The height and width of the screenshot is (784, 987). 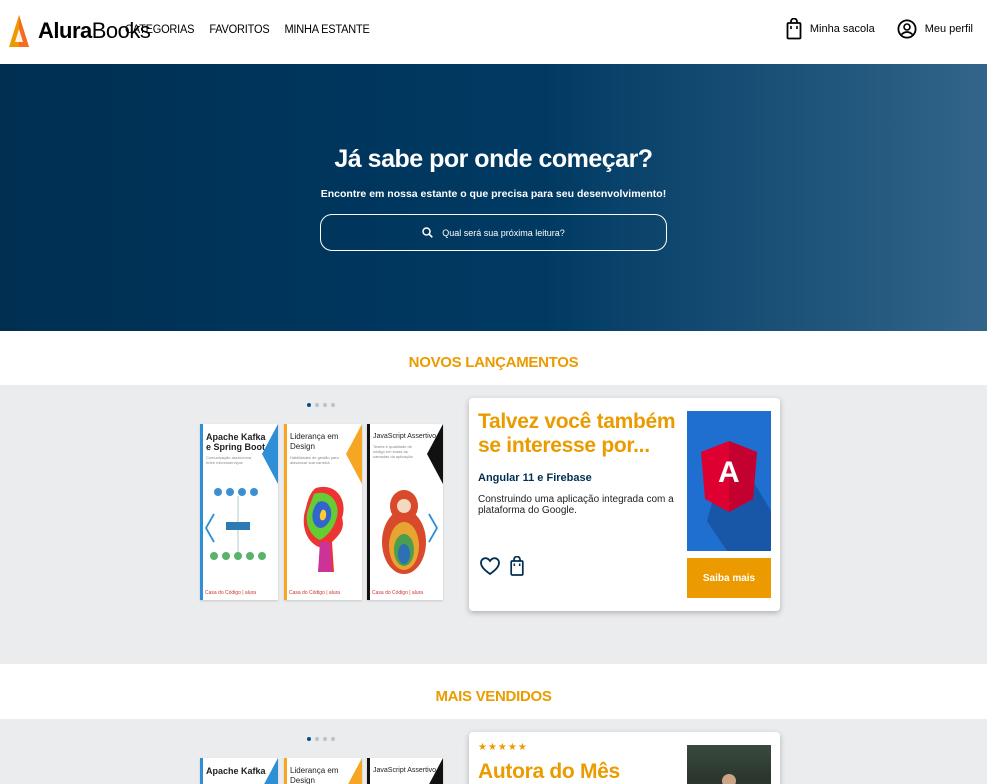 What do you see at coordinates (535, 478) in the screenshot?
I see `recommended-book-title: Angular 11 e Firebase` at bounding box center [535, 478].